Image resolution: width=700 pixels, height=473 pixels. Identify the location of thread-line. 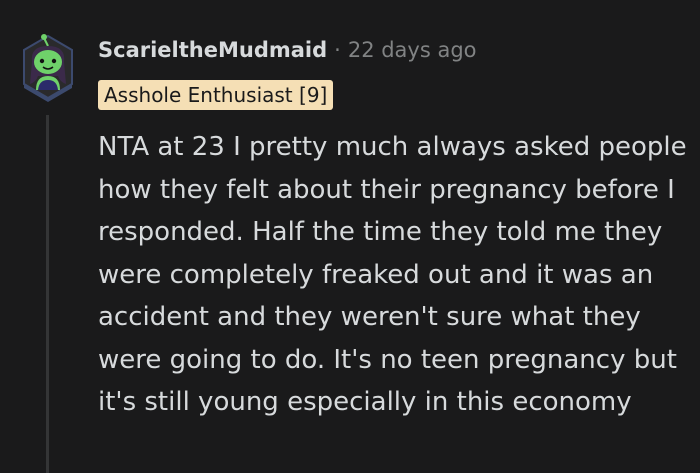
(47, 294).